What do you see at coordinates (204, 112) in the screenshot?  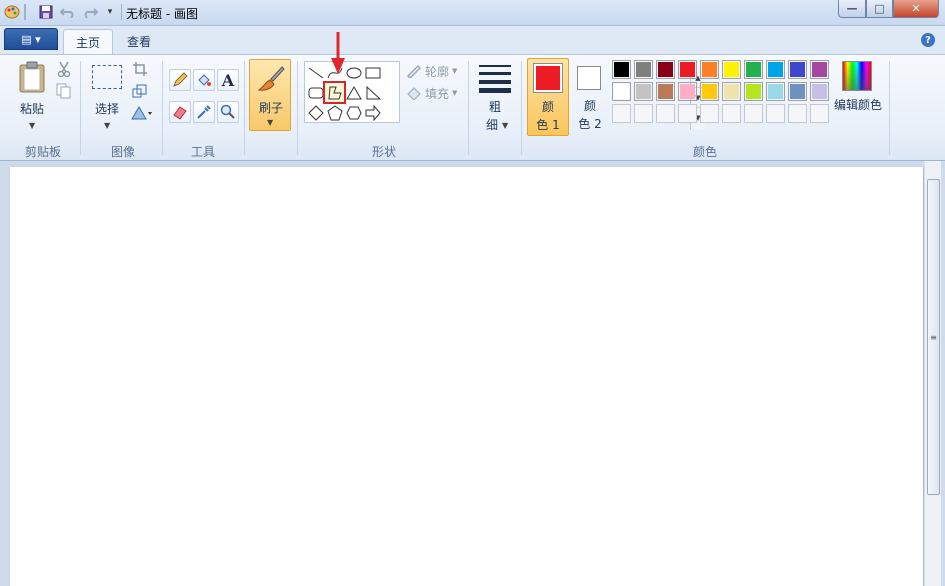 I see `color-picker-tool` at bounding box center [204, 112].